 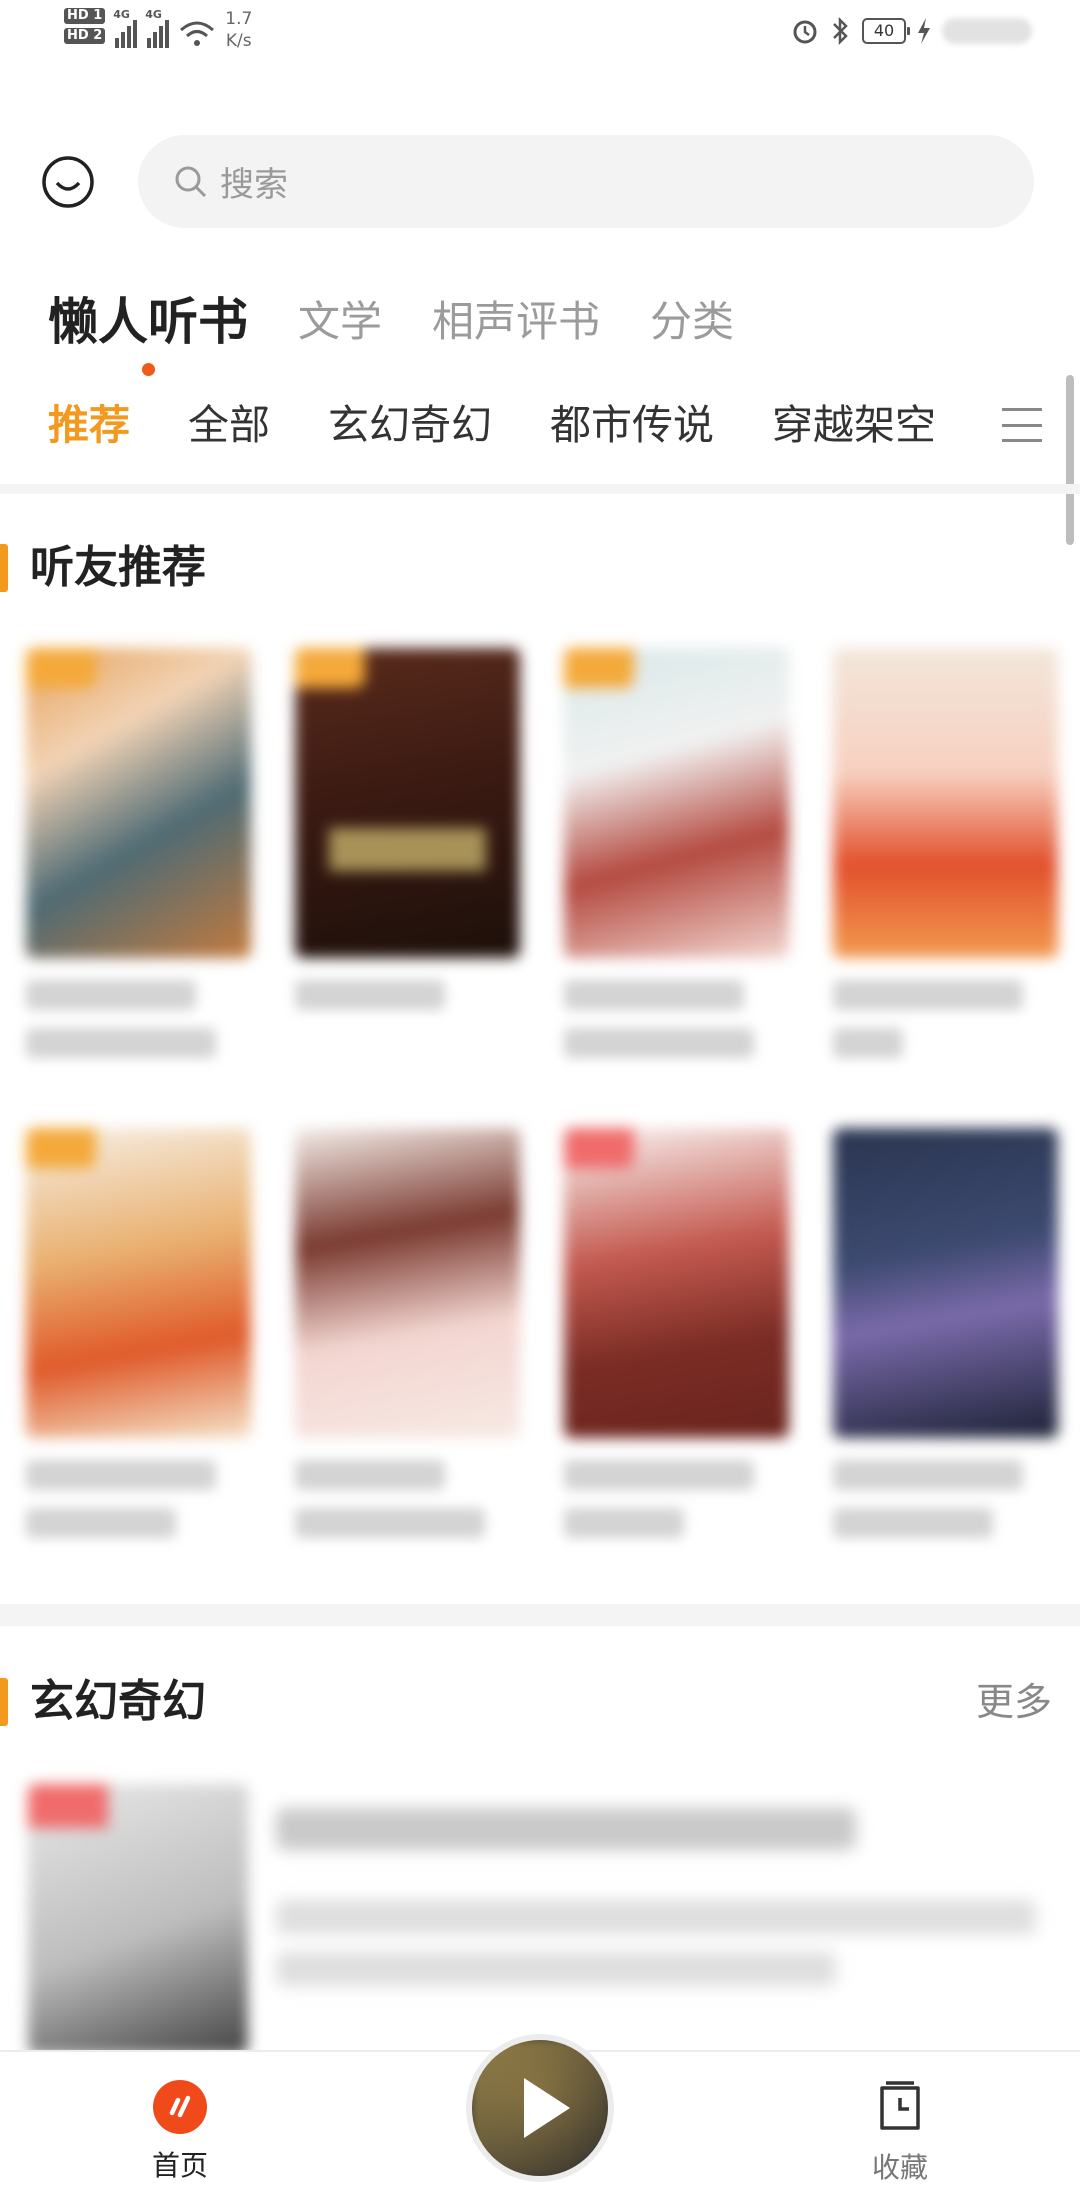 I want to click on tab-crosstalk: 相声评书, so click(x=516, y=322).